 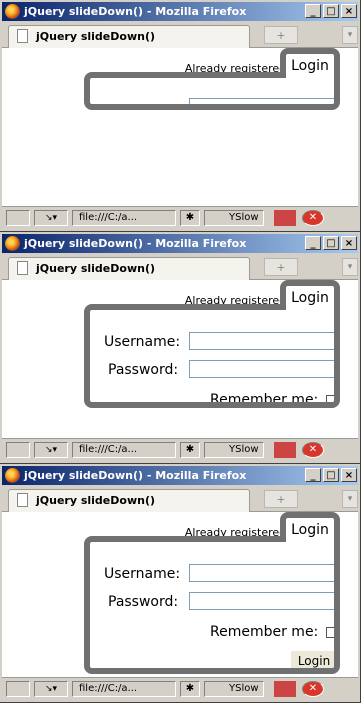 What do you see at coordinates (312, 659) in the screenshot?
I see `login-button: Login` at bounding box center [312, 659].